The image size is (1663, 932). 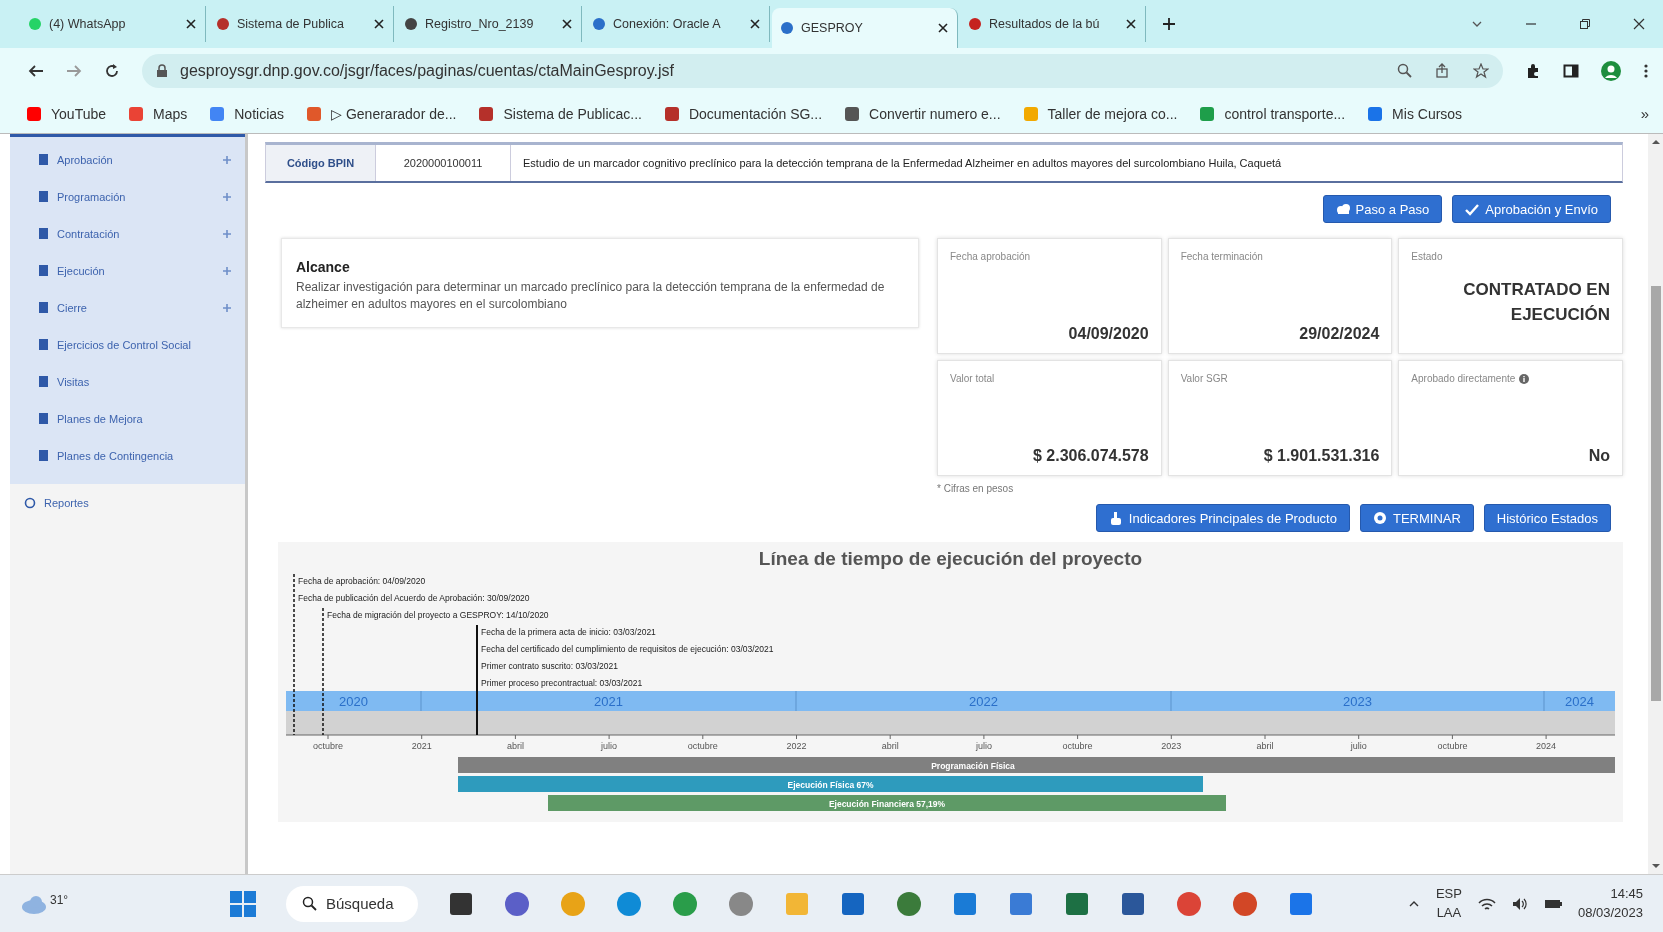 What do you see at coordinates (134, 455) in the screenshot?
I see `sidebar-item: Planes de Contingencia` at bounding box center [134, 455].